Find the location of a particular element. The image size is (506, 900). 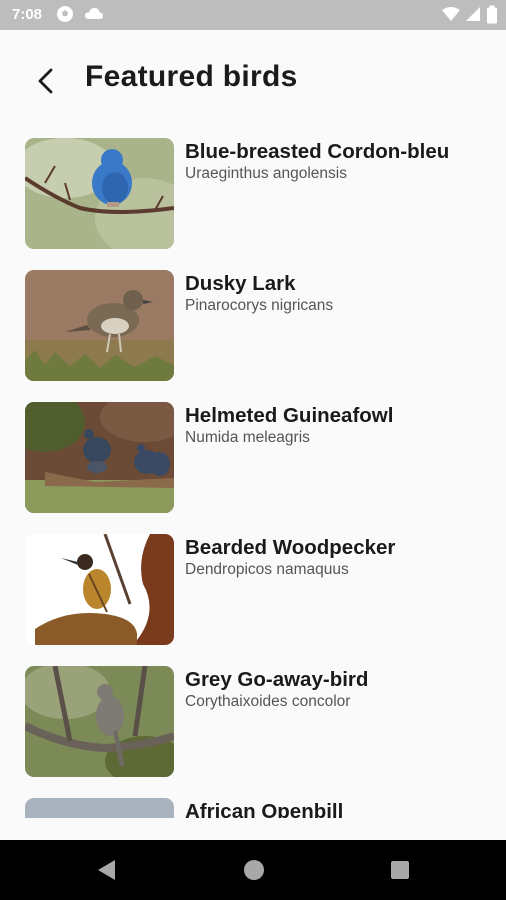

page-title: Featured birds is located at coordinates (191, 76).